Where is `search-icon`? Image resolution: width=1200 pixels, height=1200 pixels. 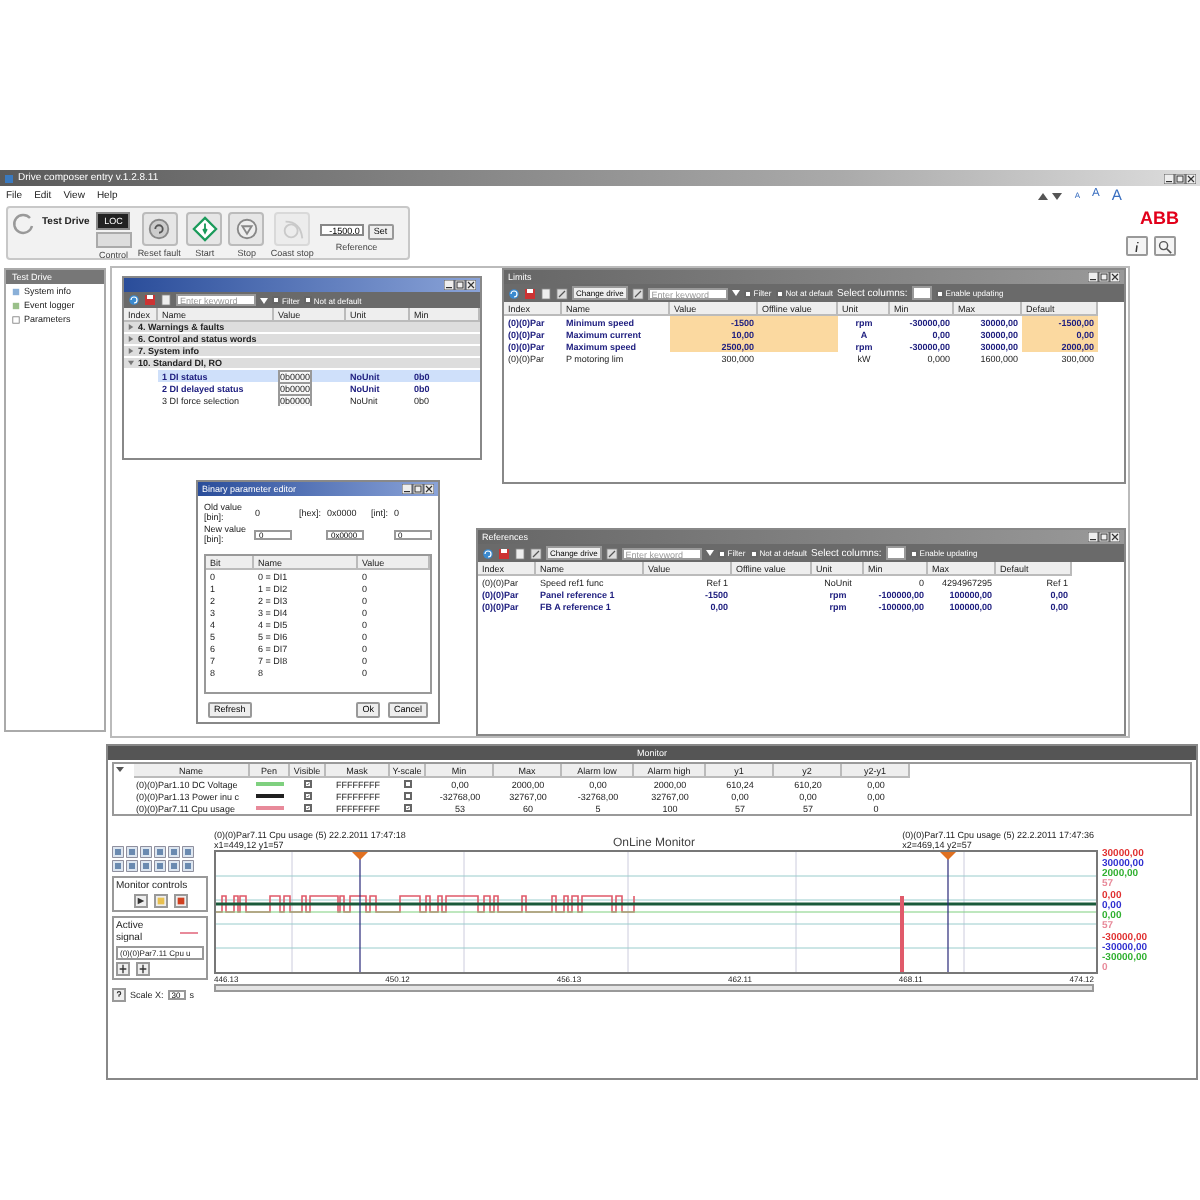 search-icon is located at coordinates (1165, 246).